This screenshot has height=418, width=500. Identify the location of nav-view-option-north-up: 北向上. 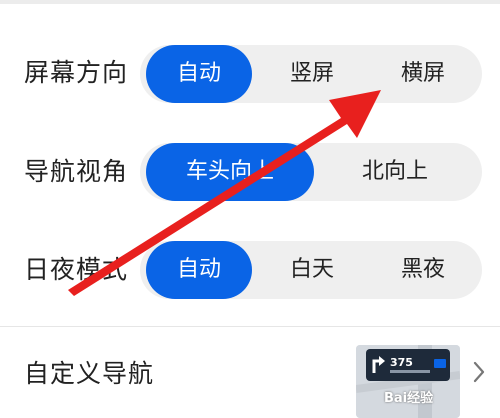
(395, 172).